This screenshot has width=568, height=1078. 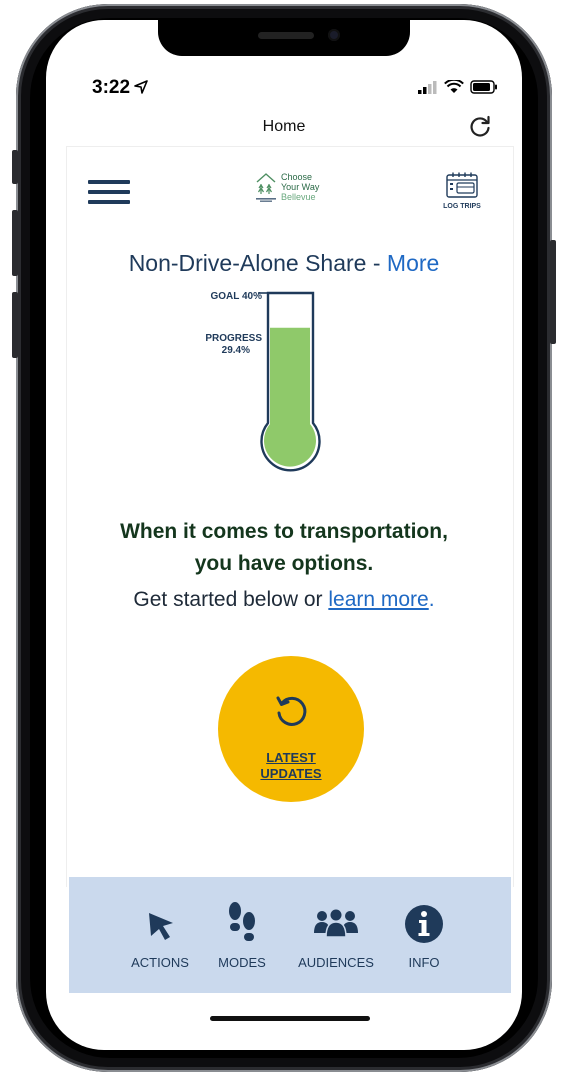 What do you see at coordinates (257, 263) in the screenshot?
I see `share-title-text: Non-Drive-Alone Share -` at bounding box center [257, 263].